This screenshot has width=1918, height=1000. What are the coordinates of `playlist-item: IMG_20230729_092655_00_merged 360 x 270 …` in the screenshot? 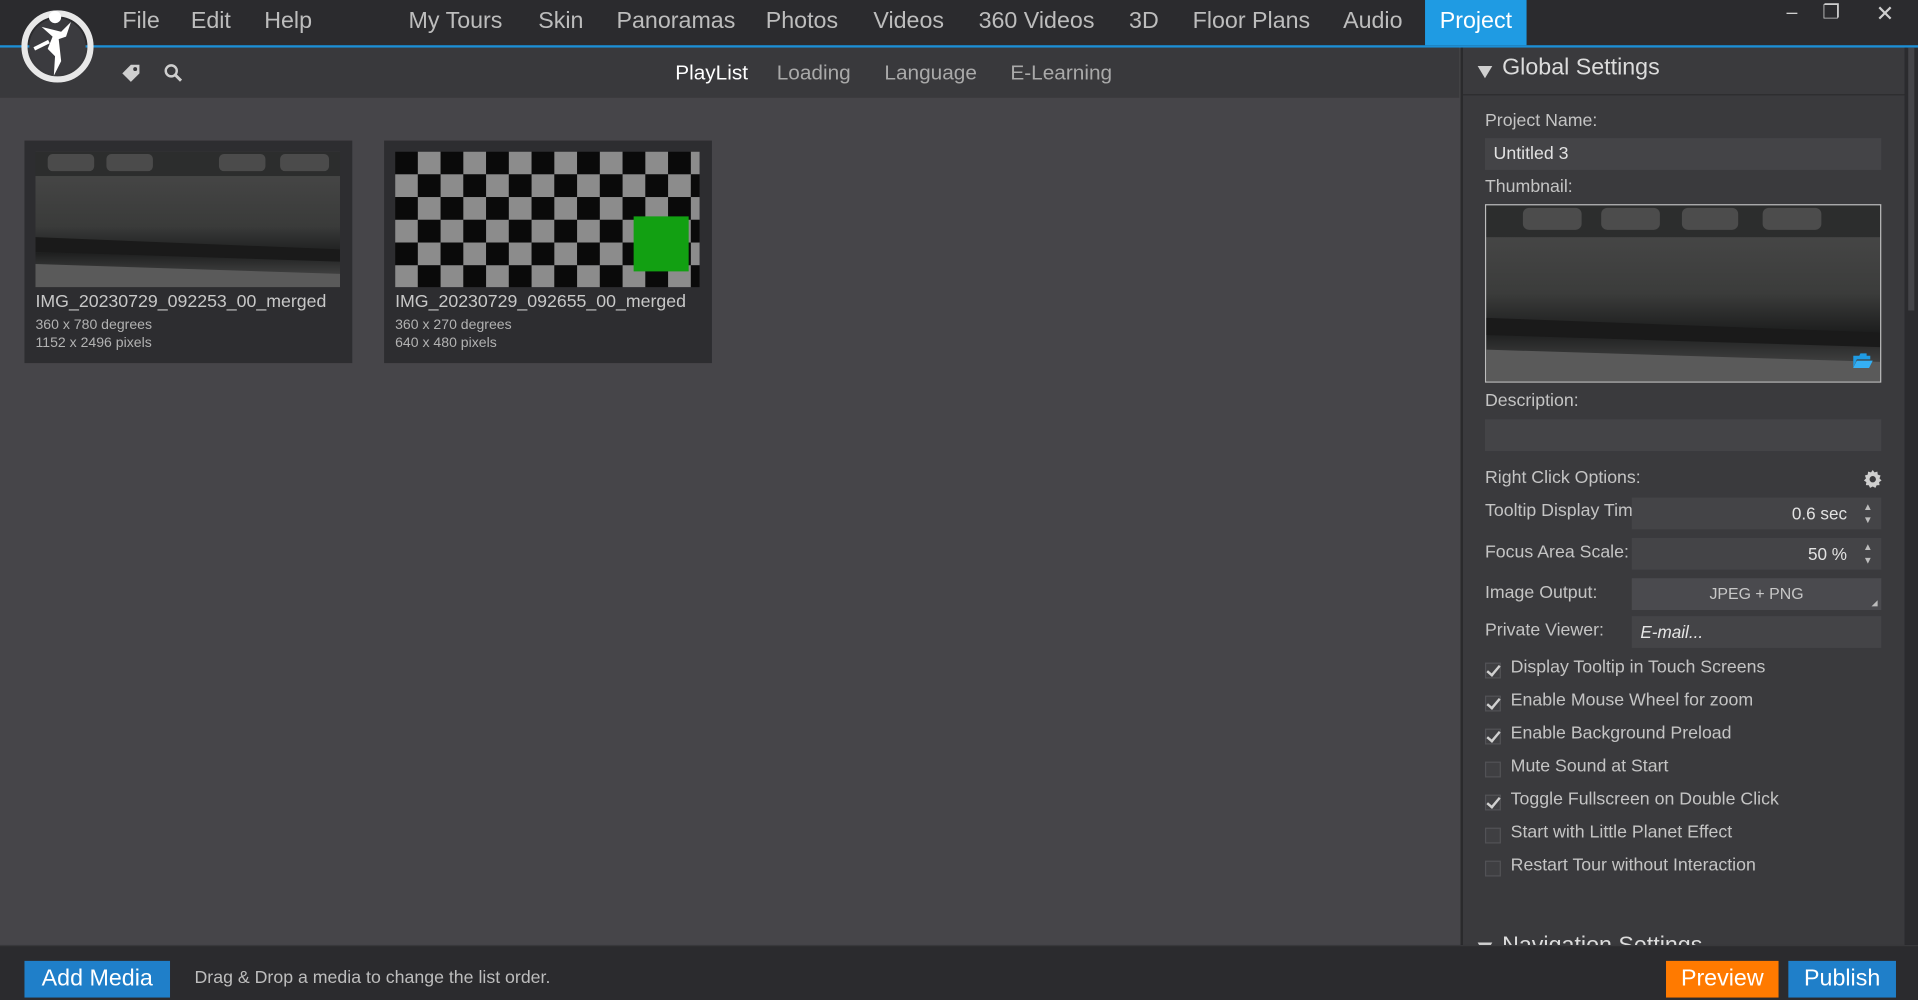 It's located at (548, 252).